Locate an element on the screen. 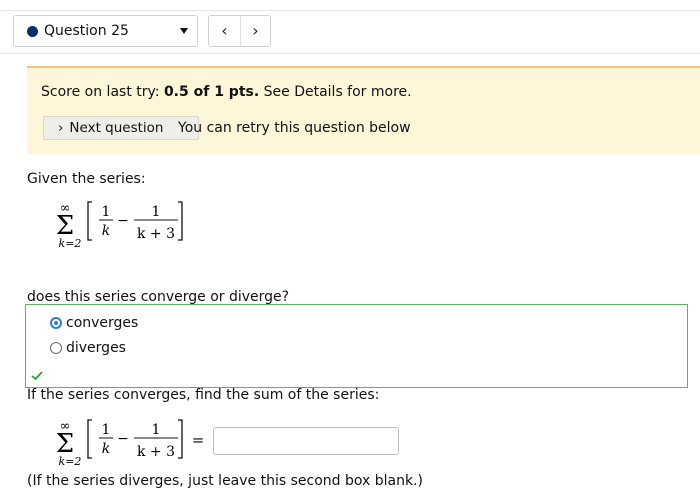 This screenshot has width=700, height=501. radio-diverges is located at coordinates (56, 348).